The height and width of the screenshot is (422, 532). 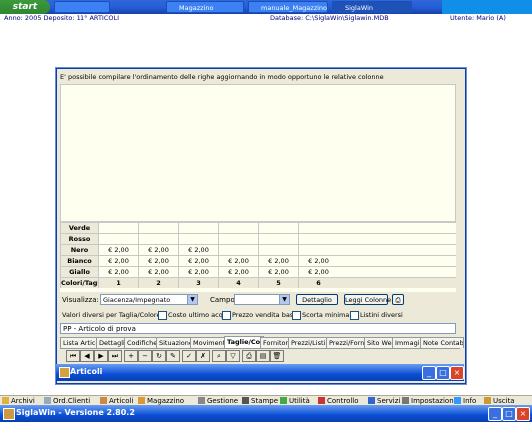 I want to click on tab-situazione: Situazione, so click(x=175, y=342).